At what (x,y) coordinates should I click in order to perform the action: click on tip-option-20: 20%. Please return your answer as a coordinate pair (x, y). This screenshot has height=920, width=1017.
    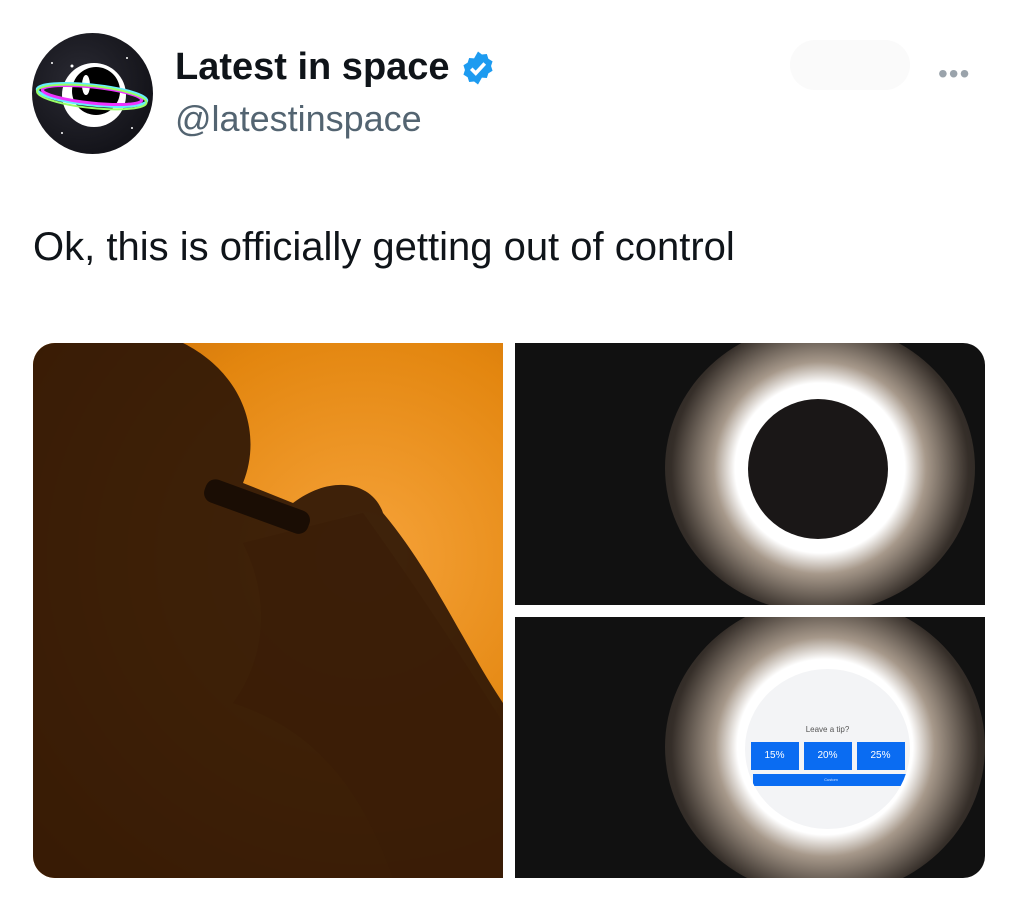
    Looking at the image, I should click on (827, 756).